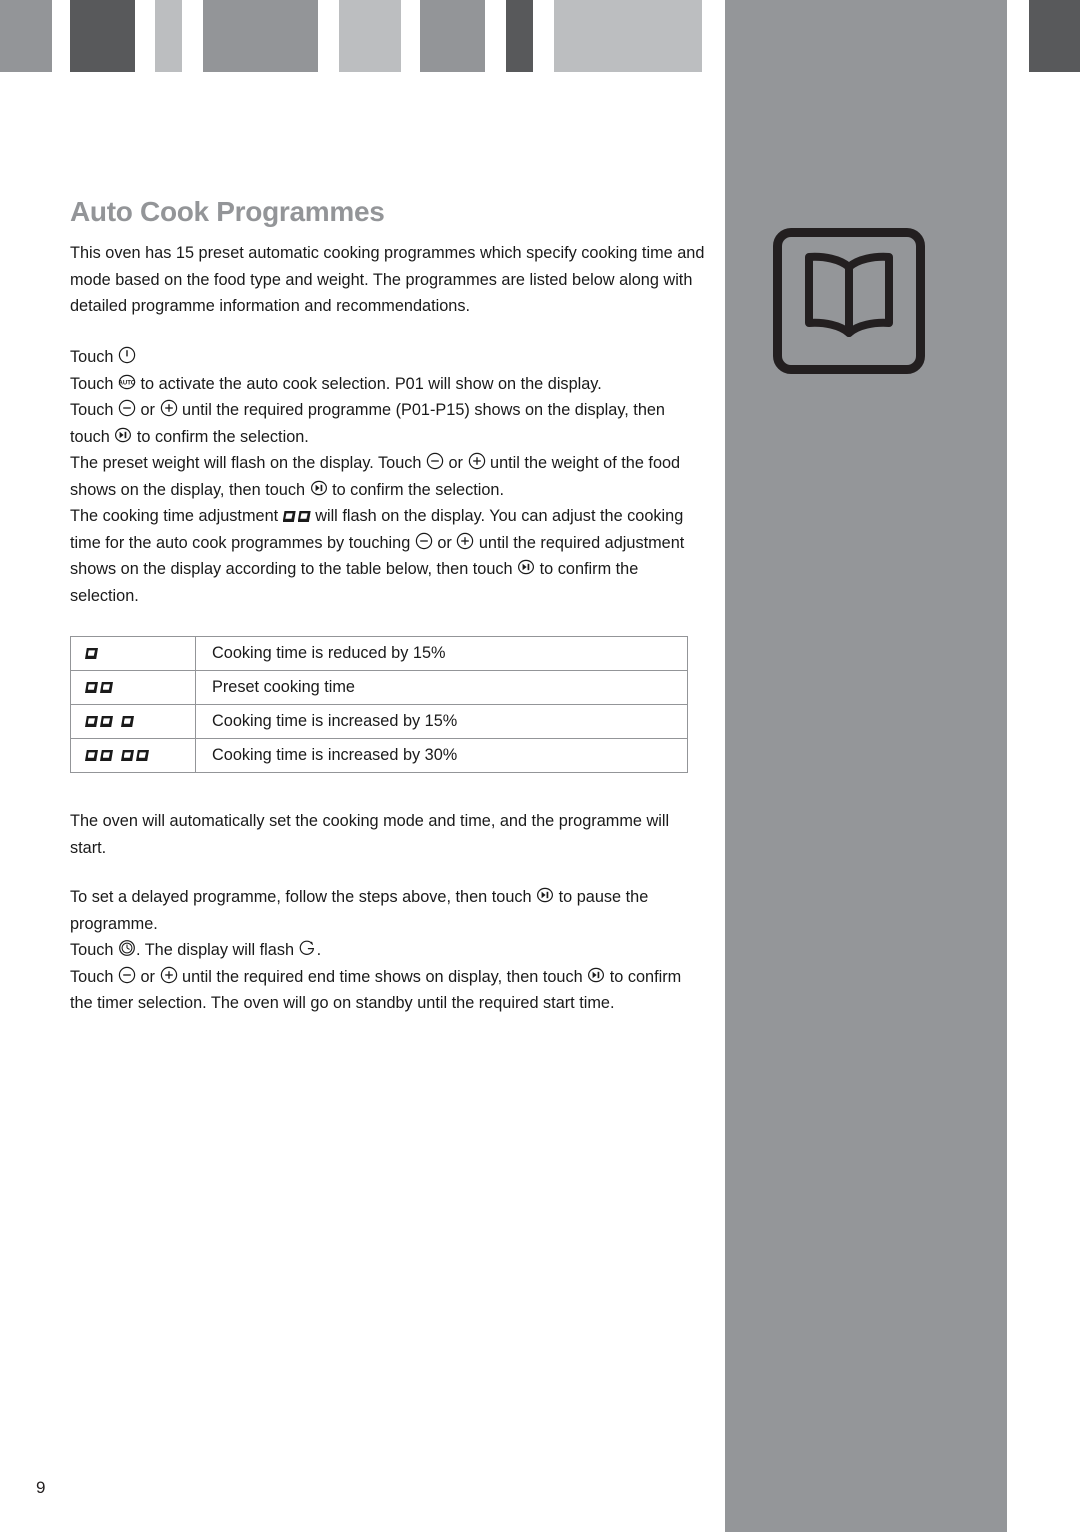  What do you see at coordinates (444, 542) in the screenshot?
I see `step5-text-c: or` at bounding box center [444, 542].